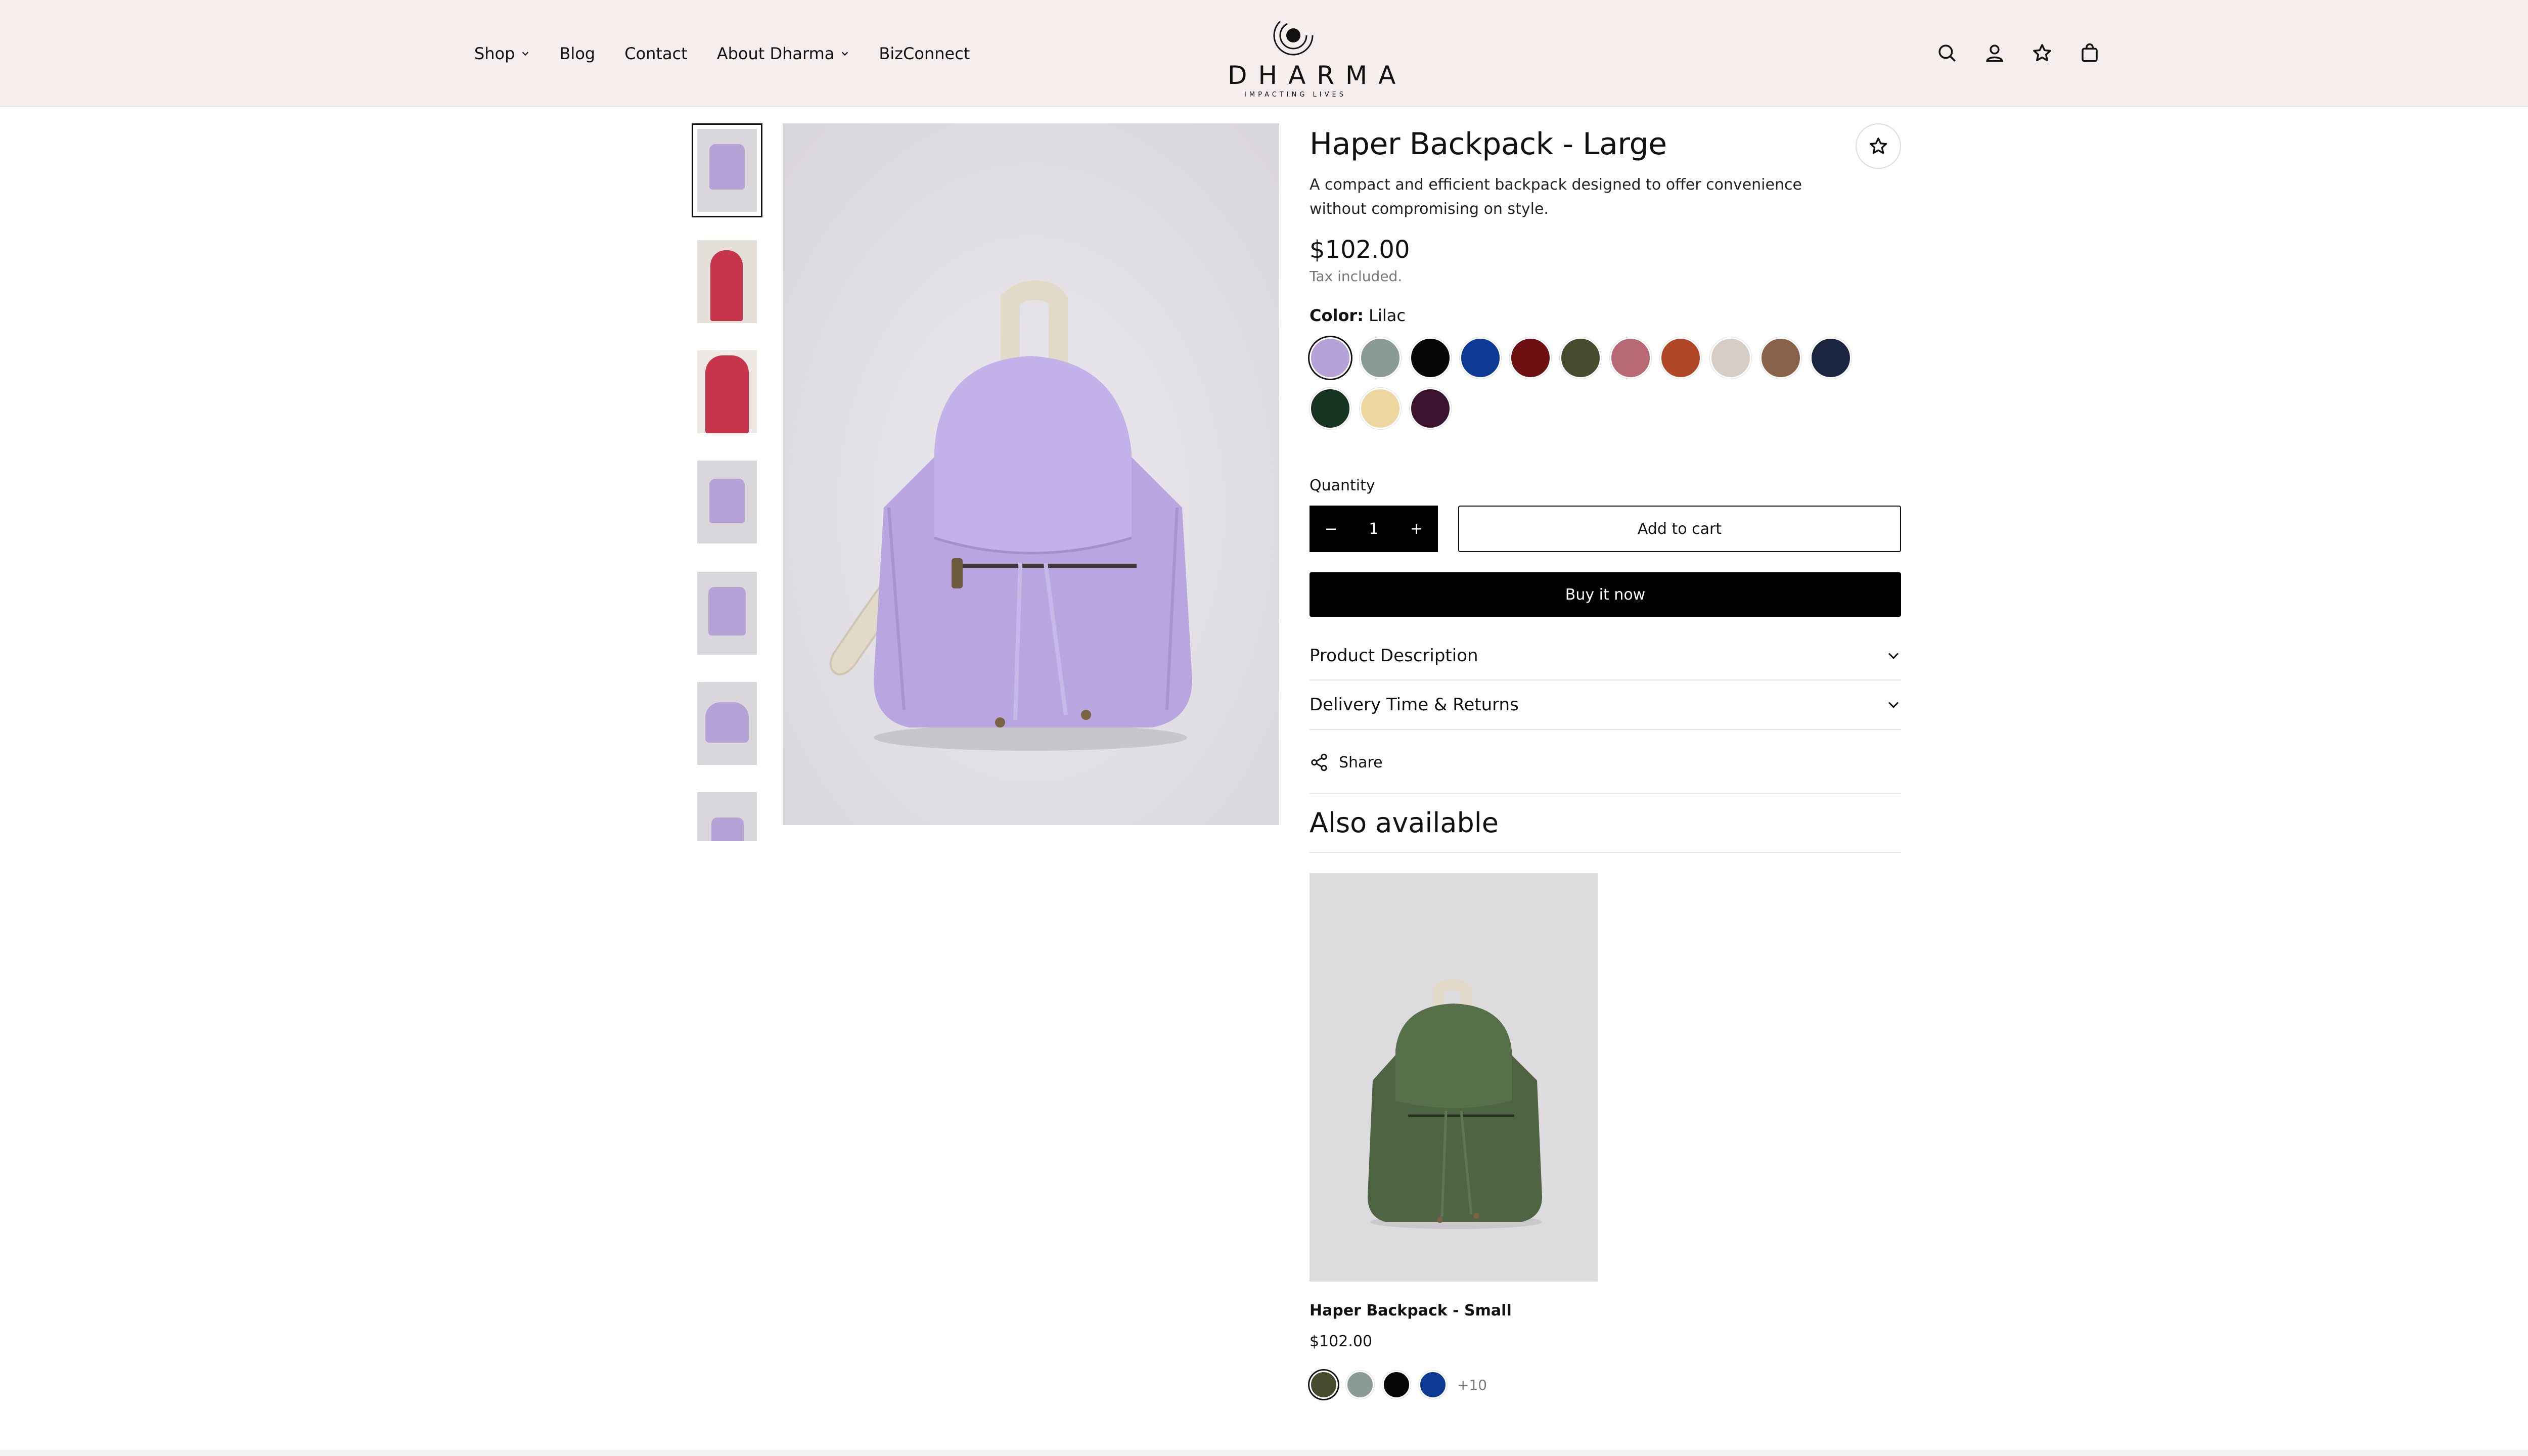 This screenshot has height=1456, width=2528. Describe the element at coordinates (1337, 315) in the screenshot. I see `color-label-key: Color:` at that location.